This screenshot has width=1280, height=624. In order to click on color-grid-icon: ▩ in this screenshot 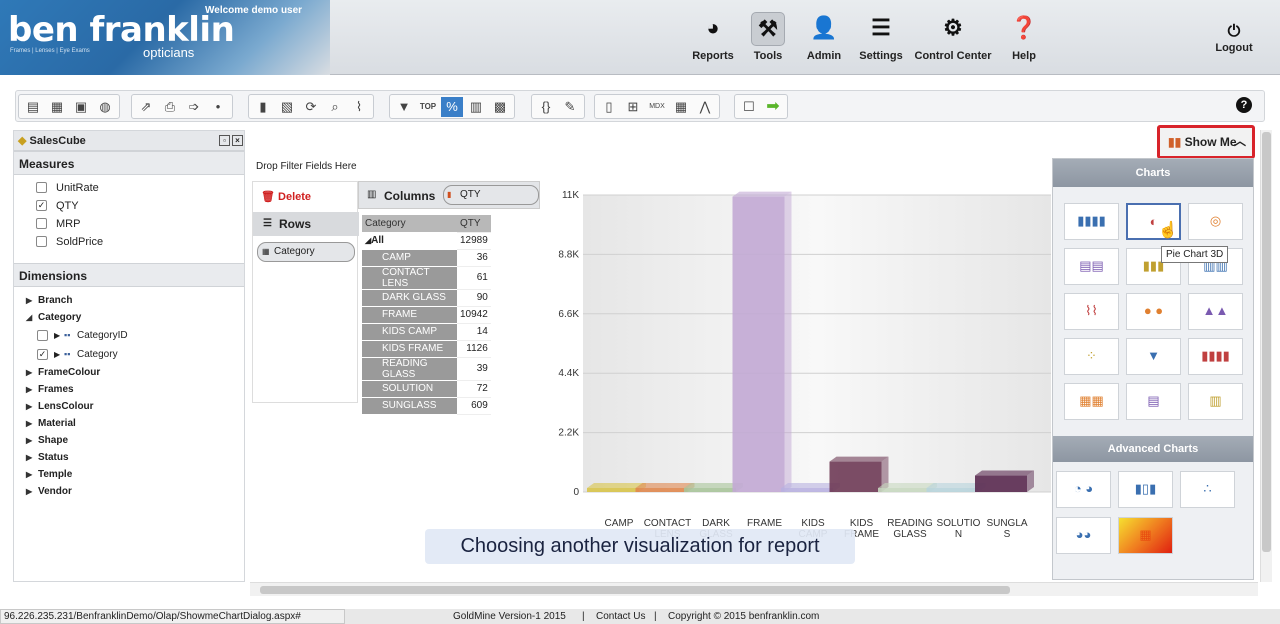, I will do `click(500, 107)`.